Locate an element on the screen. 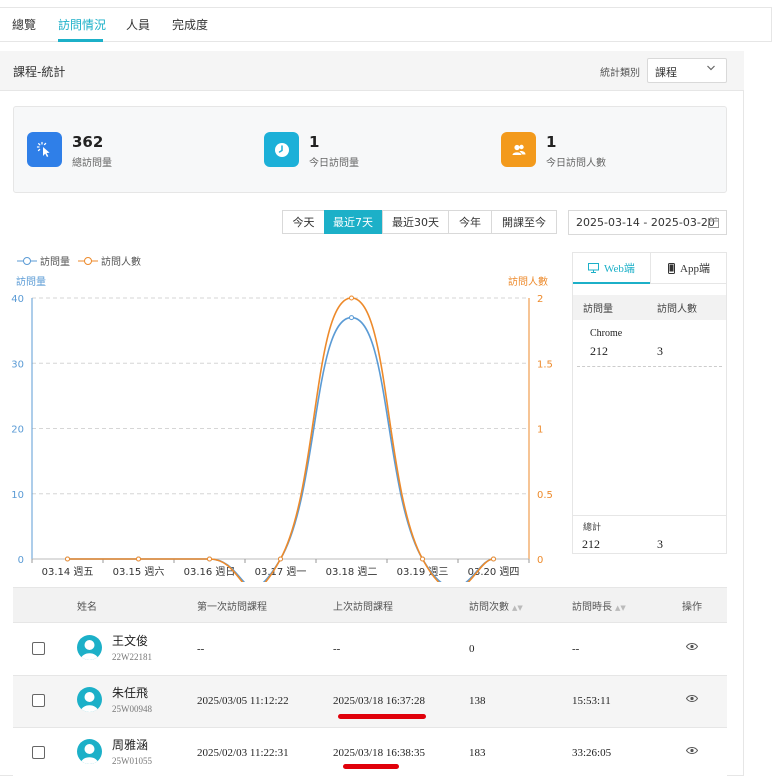 Image resolution: width=778 pixels, height=776 pixels. x-tick-label: 03.17 週一 is located at coordinates (281, 572).